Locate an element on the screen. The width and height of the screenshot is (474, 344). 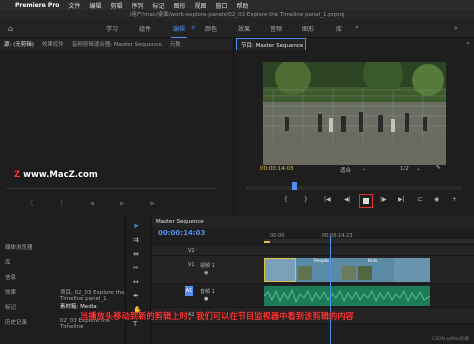
menu-bar: Premiere Pro 文件 编辑 剪辑 序列 标记 图形 视图 窗口 帮助 is located at coordinates (237, 5).